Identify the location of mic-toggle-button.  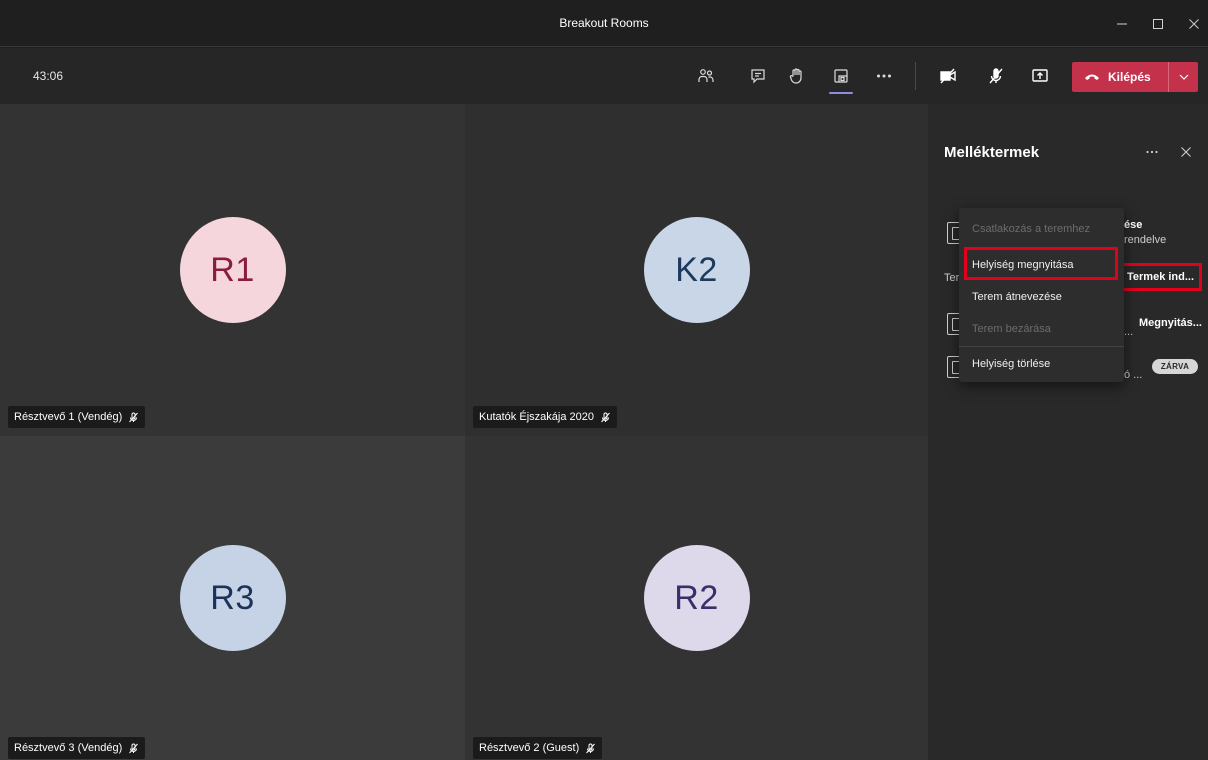
(996, 76).